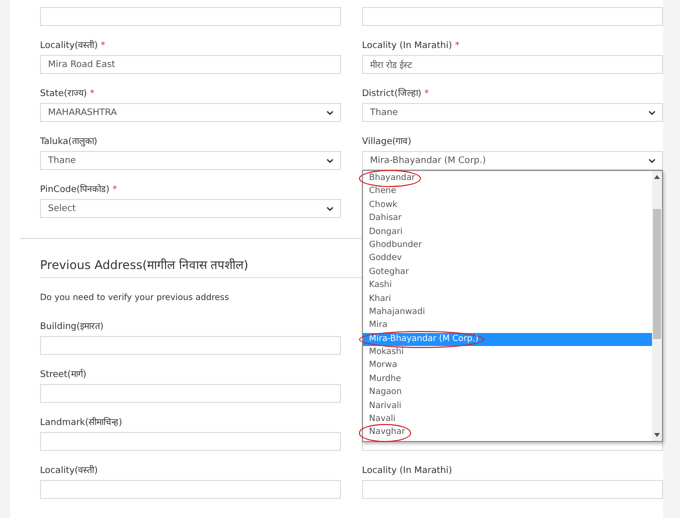 The image size is (680, 518). What do you see at coordinates (69, 142) in the screenshot?
I see `label-text: Taluka(तालुका)` at bounding box center [69, 142].